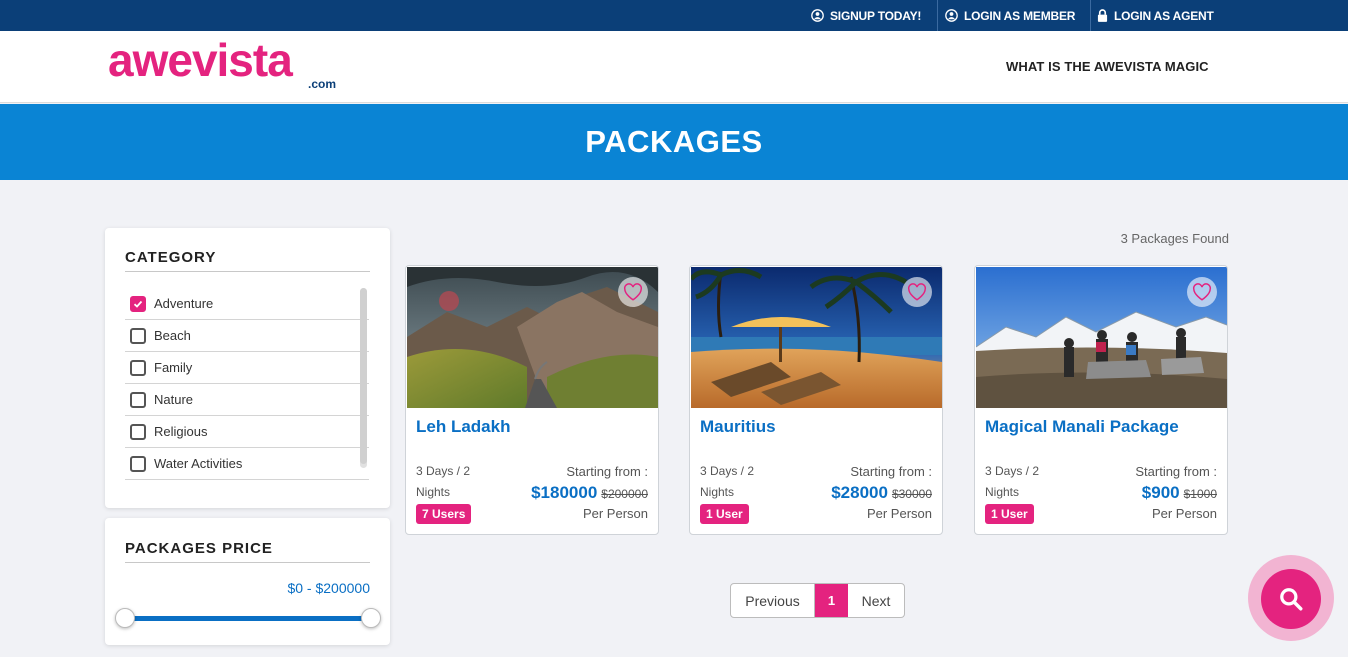 This screenshot has height=657, width=1348. What do you see at coordinates (371, 618) in the screenshot?
I see `price-slider-max-handle` at bounding box center [371, 618].